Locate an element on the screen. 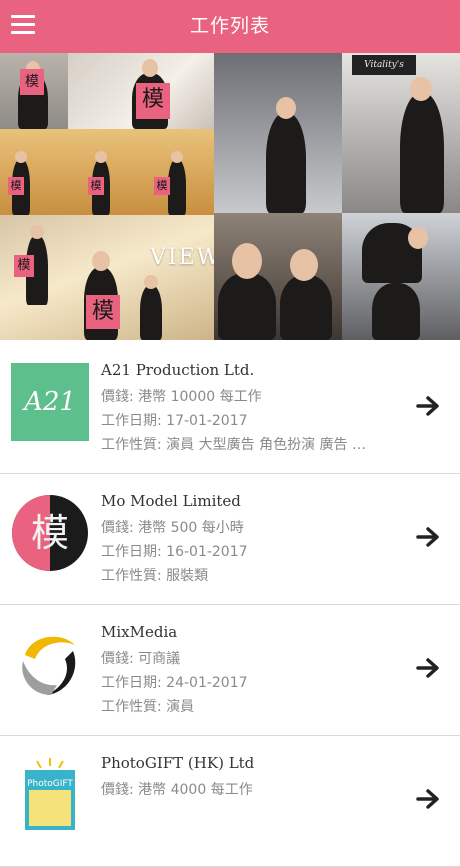  job-nature: 工作性質: 服裝類 is located at coordinates (155, 576).